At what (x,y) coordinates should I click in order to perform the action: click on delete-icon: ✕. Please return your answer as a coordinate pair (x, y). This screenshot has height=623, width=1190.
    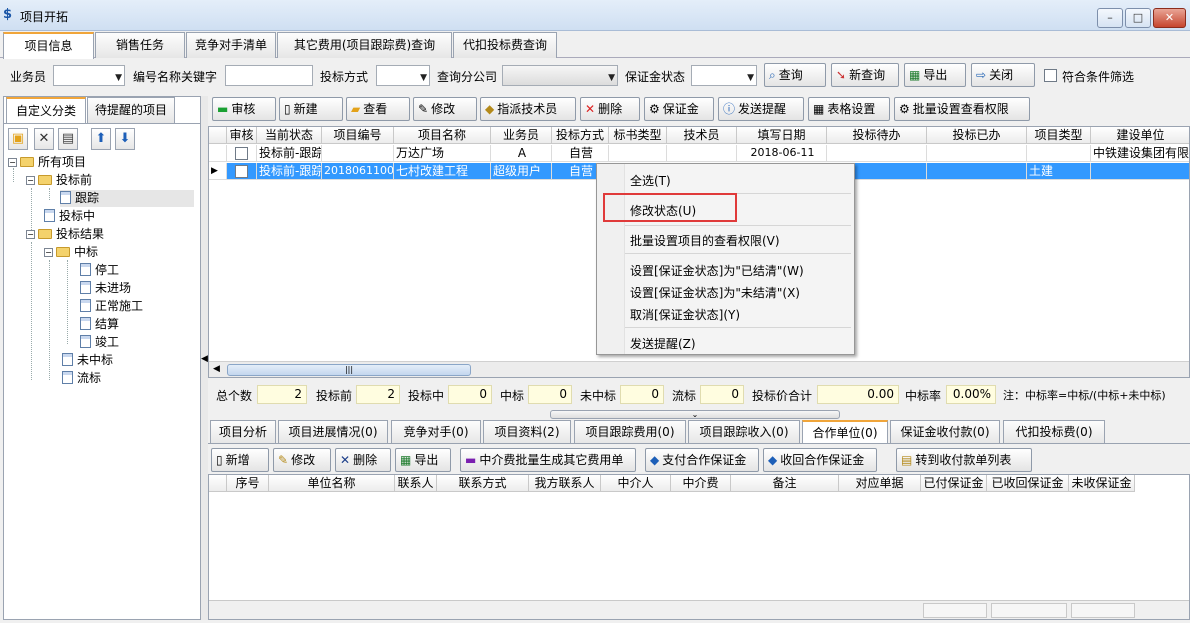
    Looking at the image, I should click on (44, 139).